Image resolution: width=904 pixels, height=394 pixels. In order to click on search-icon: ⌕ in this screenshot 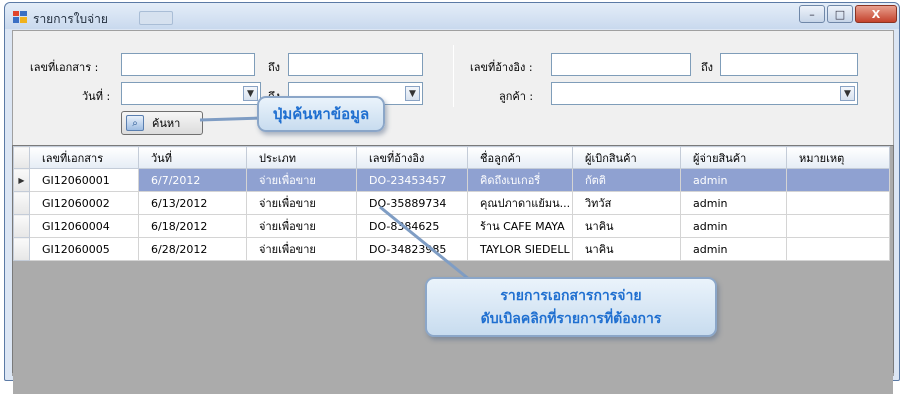, I will do `click(135, 123)`.